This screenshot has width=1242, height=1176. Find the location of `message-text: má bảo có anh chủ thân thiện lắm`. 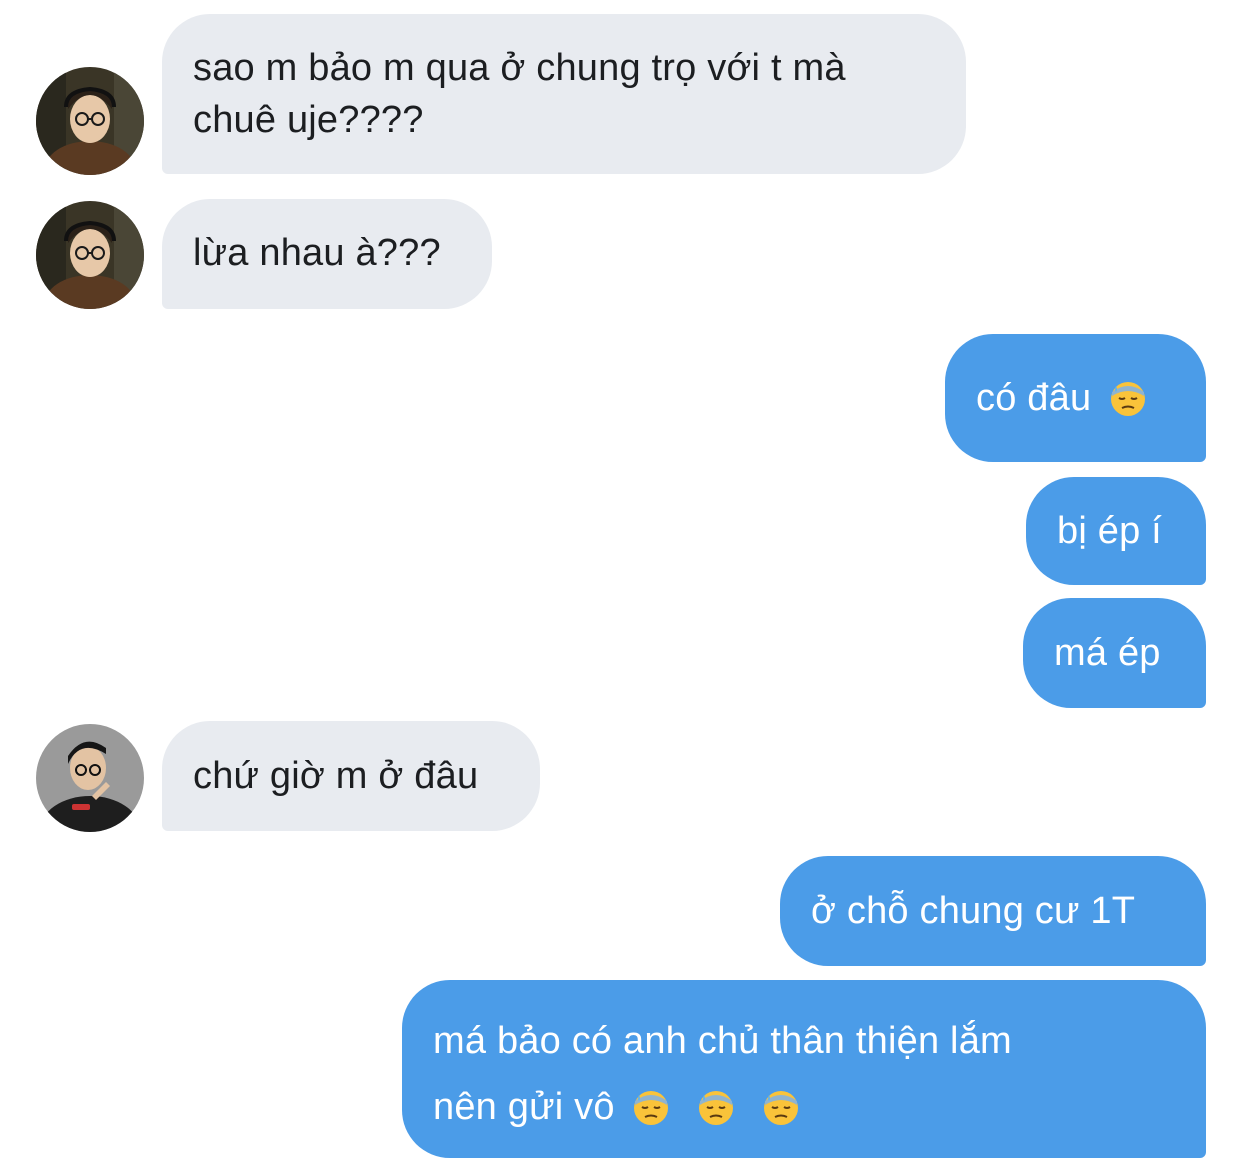

message-text: má bảo có anh chủ thân thiện lắm is located at coordinates (722, 1041).